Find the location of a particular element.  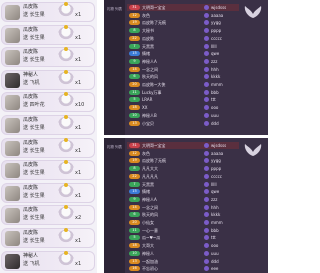

gift-name: ttt is located at coordinates (213, 100).